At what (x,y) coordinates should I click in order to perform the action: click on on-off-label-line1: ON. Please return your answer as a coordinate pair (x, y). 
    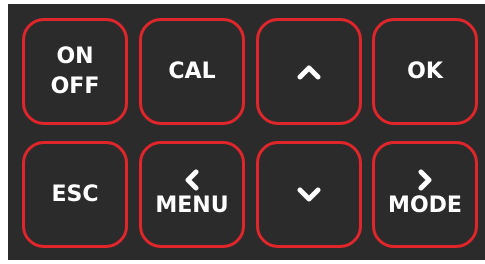
    Looking at the image, I should click on (75, 56).